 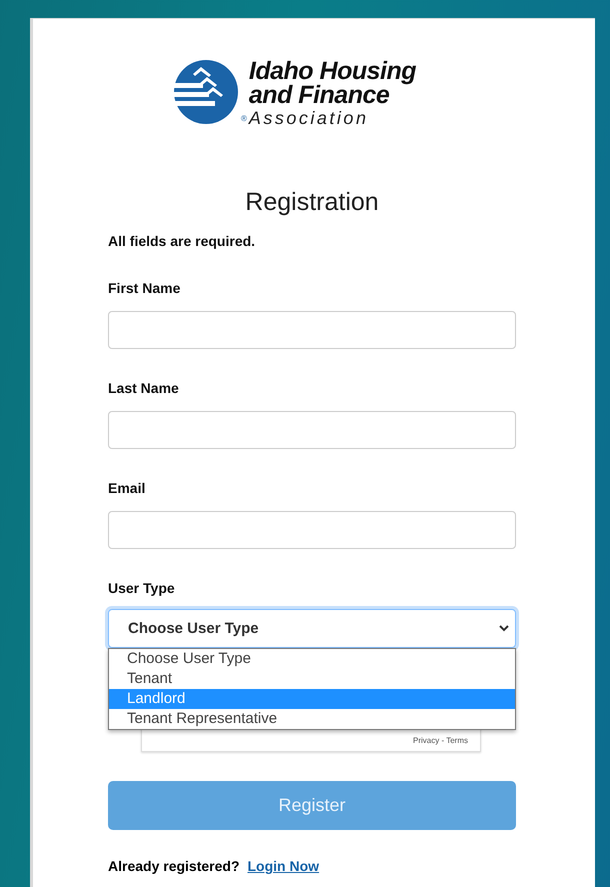 I want to click on field-label: First Name, so click(x=145, y=288).